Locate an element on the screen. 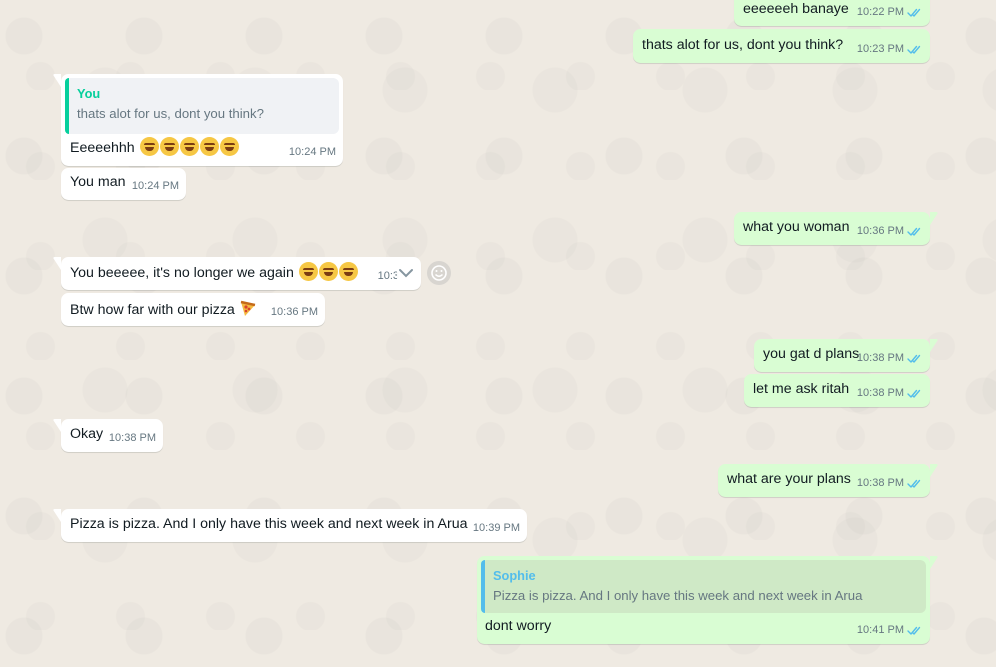 The height and width of the screenshot is (667, 996). message-text: You man is located at coordinates (98, 182).